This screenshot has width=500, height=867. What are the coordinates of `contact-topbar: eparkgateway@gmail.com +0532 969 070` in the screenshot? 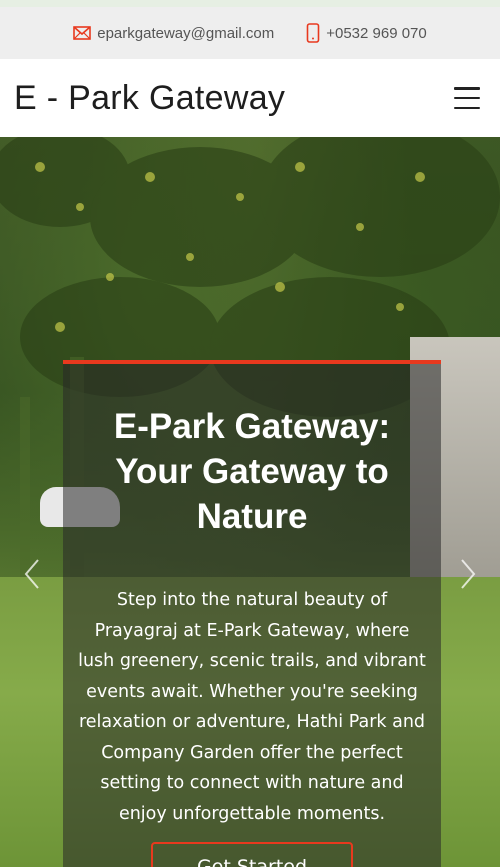 It's located at (250, 33).